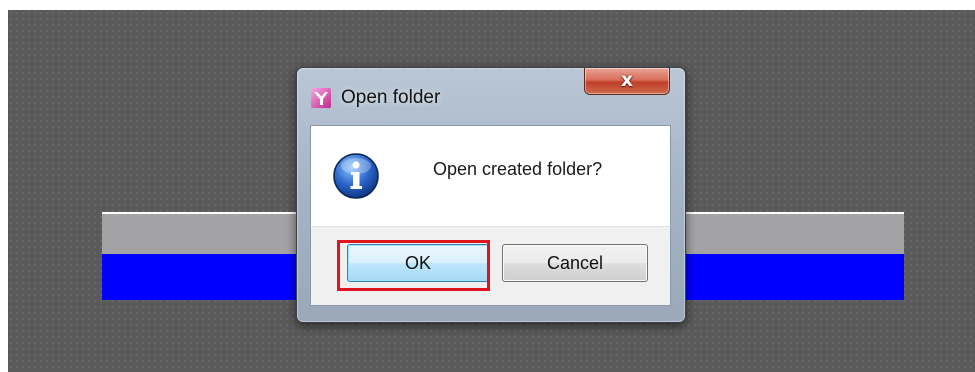 This screenshot has width=975, height=372. Describe the element at coordinates (321, 98) in the screenshot. I see `app-logo-icon` at that location.